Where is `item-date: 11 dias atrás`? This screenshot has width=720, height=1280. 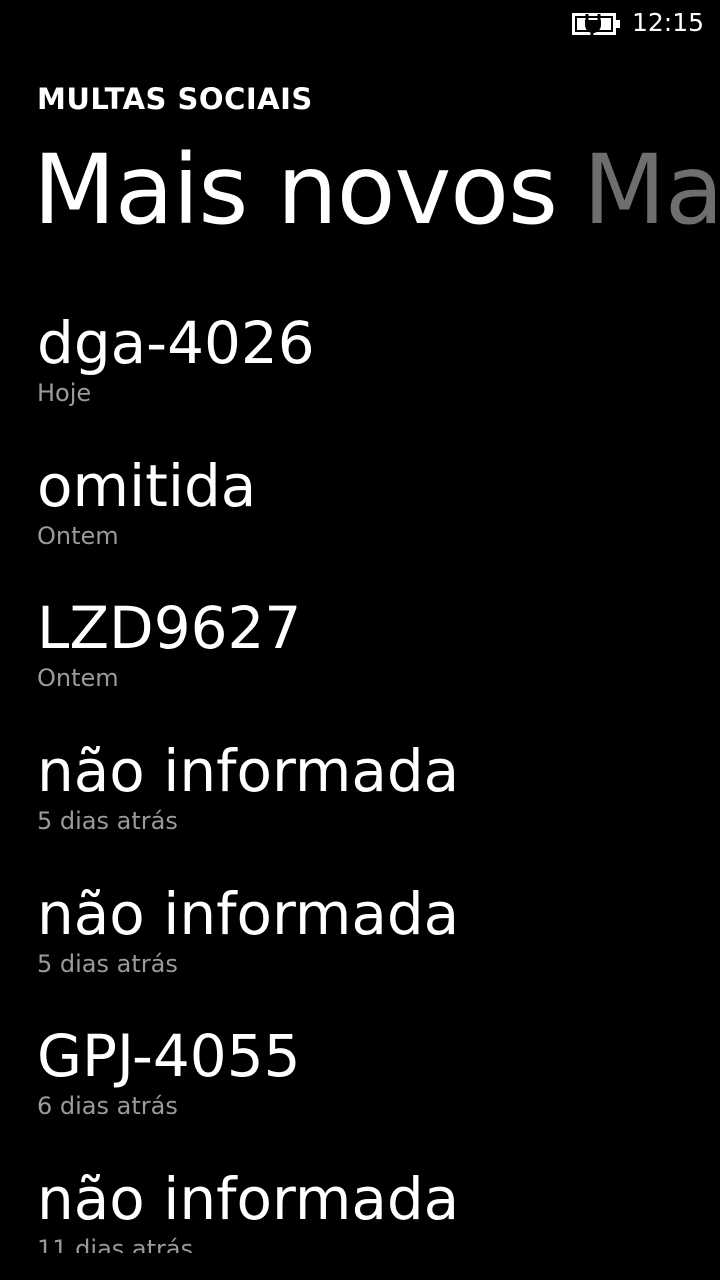 item-date: 11 dias atrás is located at coordinates (115, 1244).